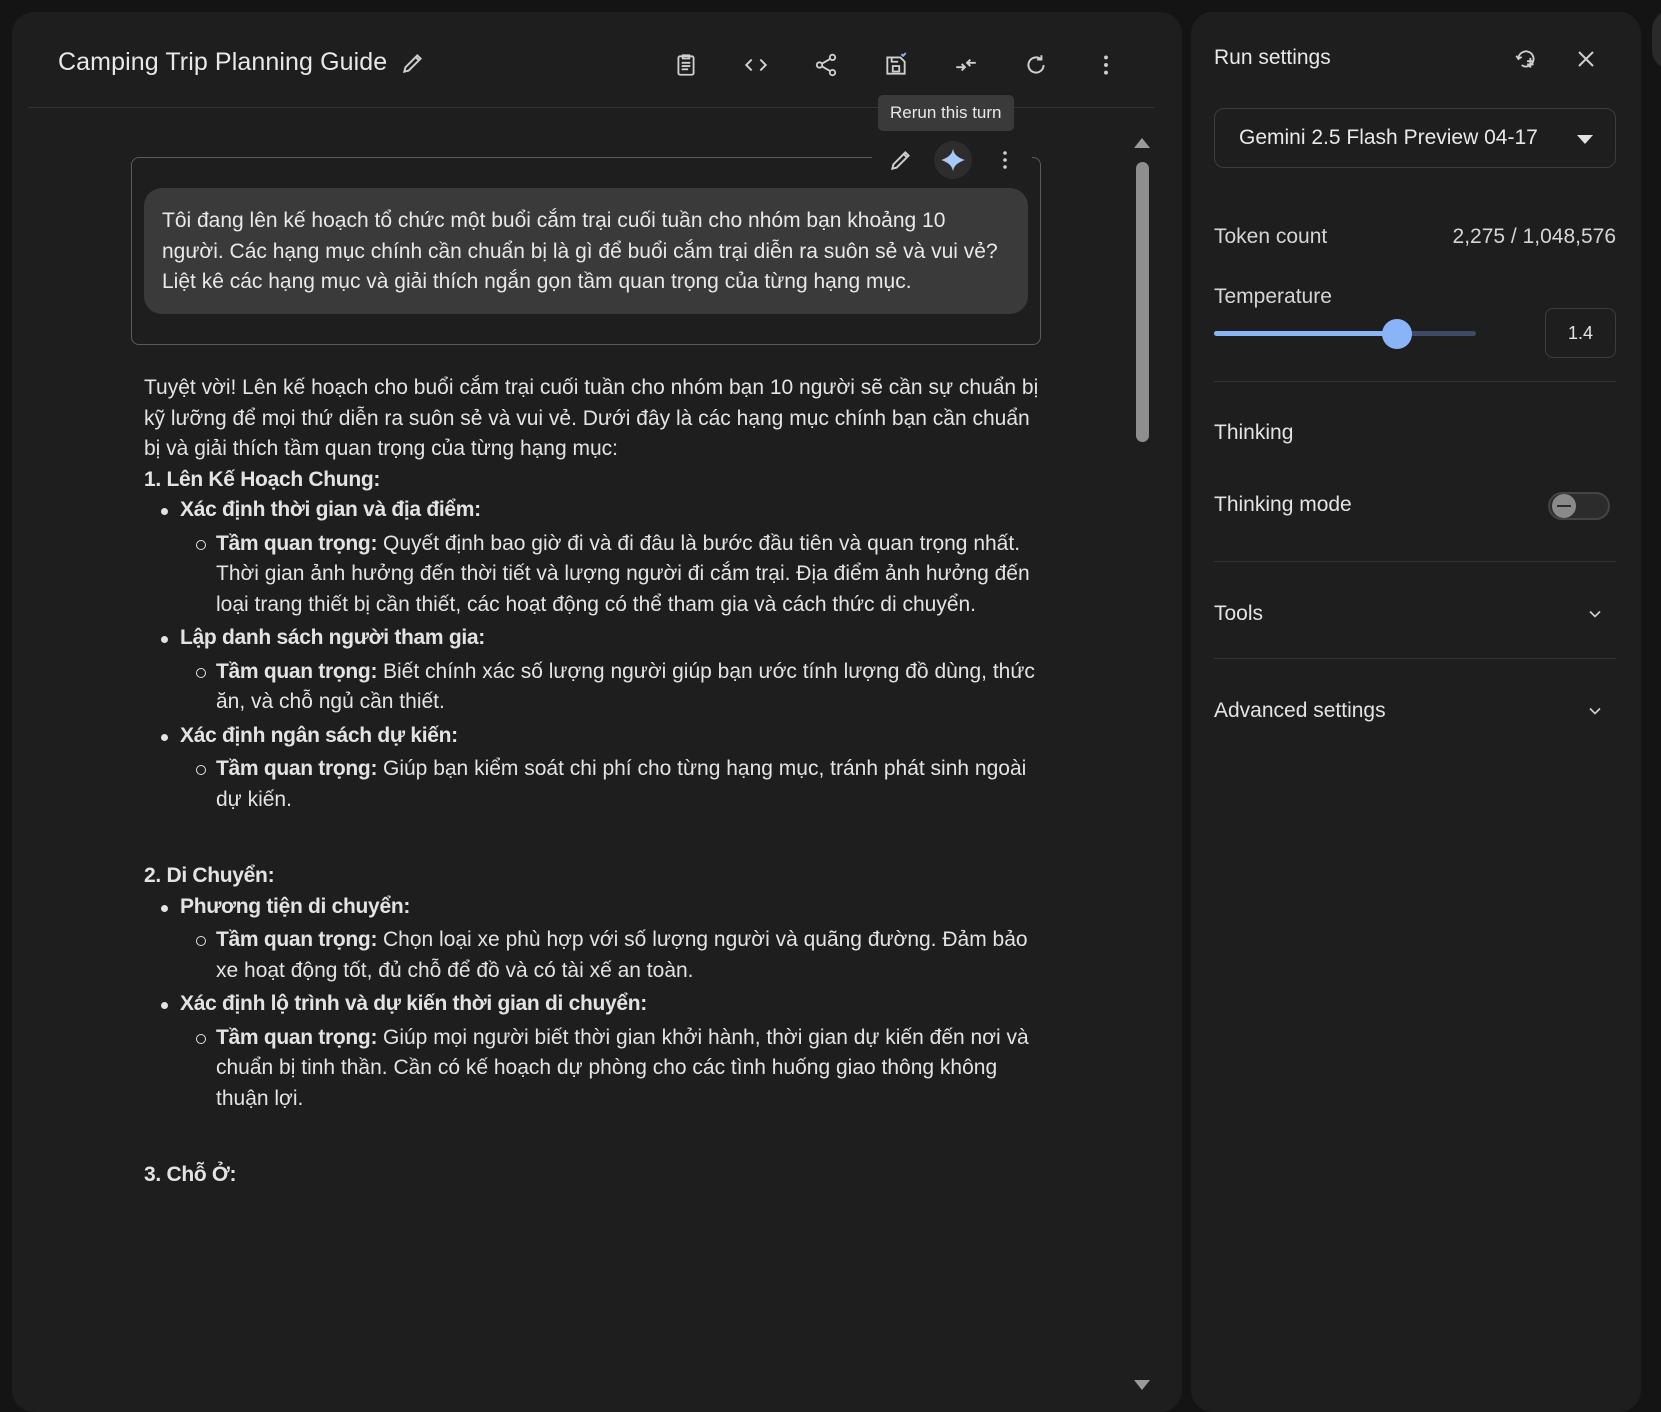 The height and width of the screenshot is (1412, 1661). What do you see at coordinates (1272, 57) in the screenshot?
I see `run-settings-title: Run settings` at bounding box center [1272, 57].